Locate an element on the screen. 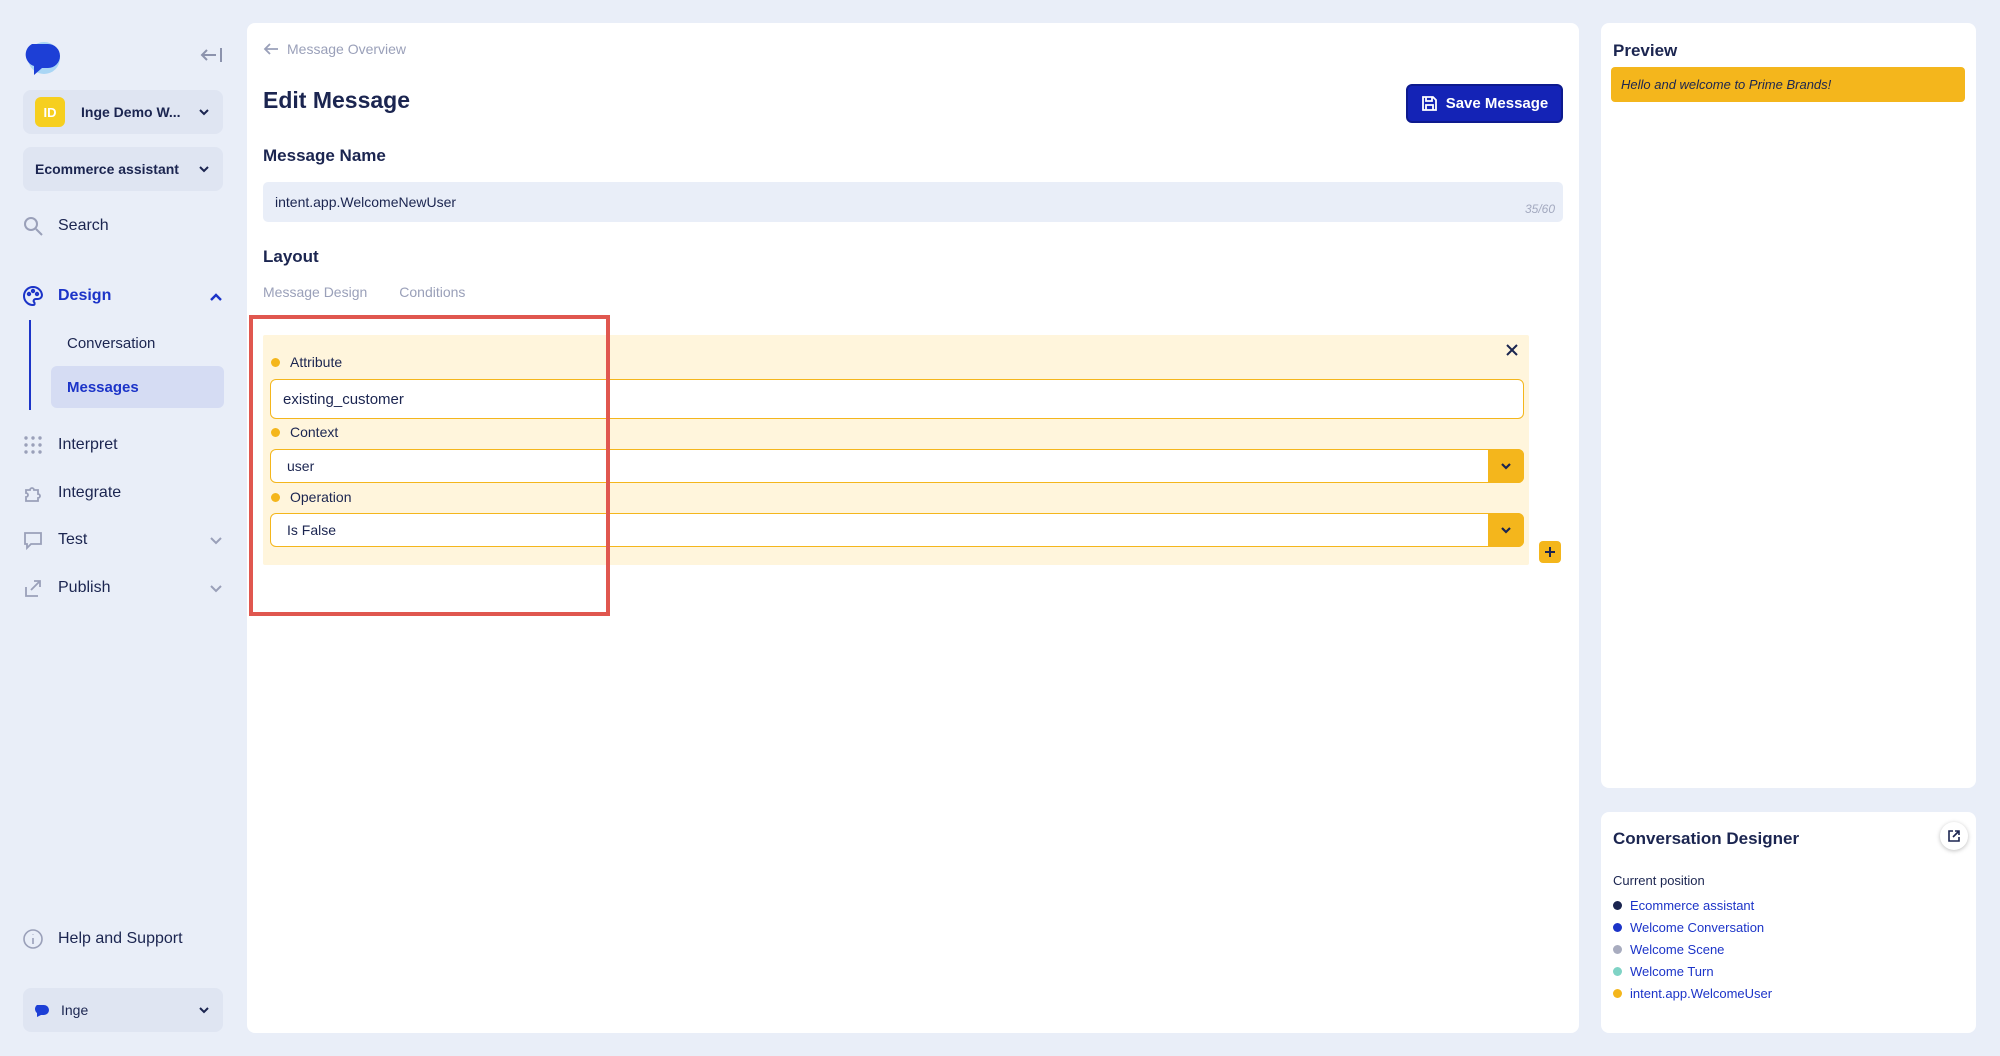 The height and width of the screenshot is (1056, 2000). layout-label: Layout is located at coordinates (291, 256).